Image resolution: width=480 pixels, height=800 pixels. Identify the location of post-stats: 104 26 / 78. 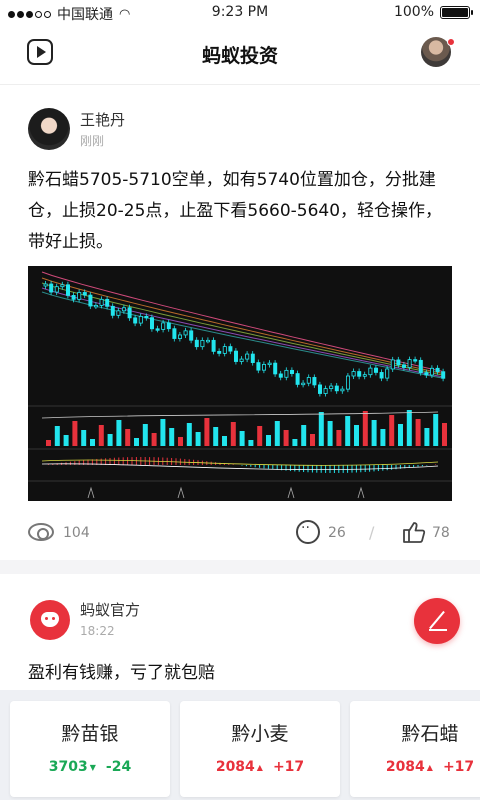
(240, 533).